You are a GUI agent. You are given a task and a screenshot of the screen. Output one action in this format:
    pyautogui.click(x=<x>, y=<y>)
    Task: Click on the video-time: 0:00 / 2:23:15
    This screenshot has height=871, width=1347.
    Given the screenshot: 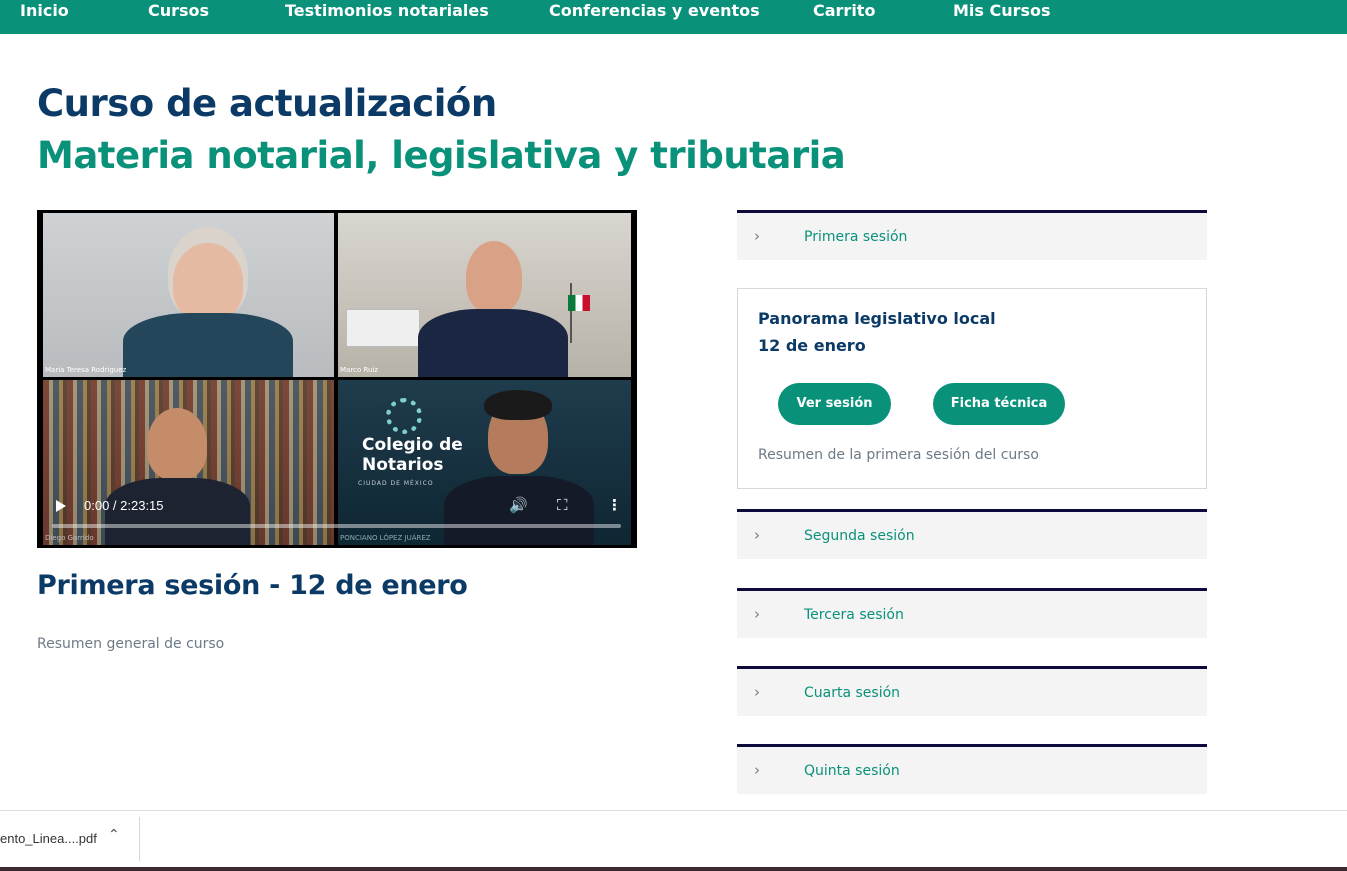 What is the action you would take?
    pyautogui.click(x=124, y=505)
    